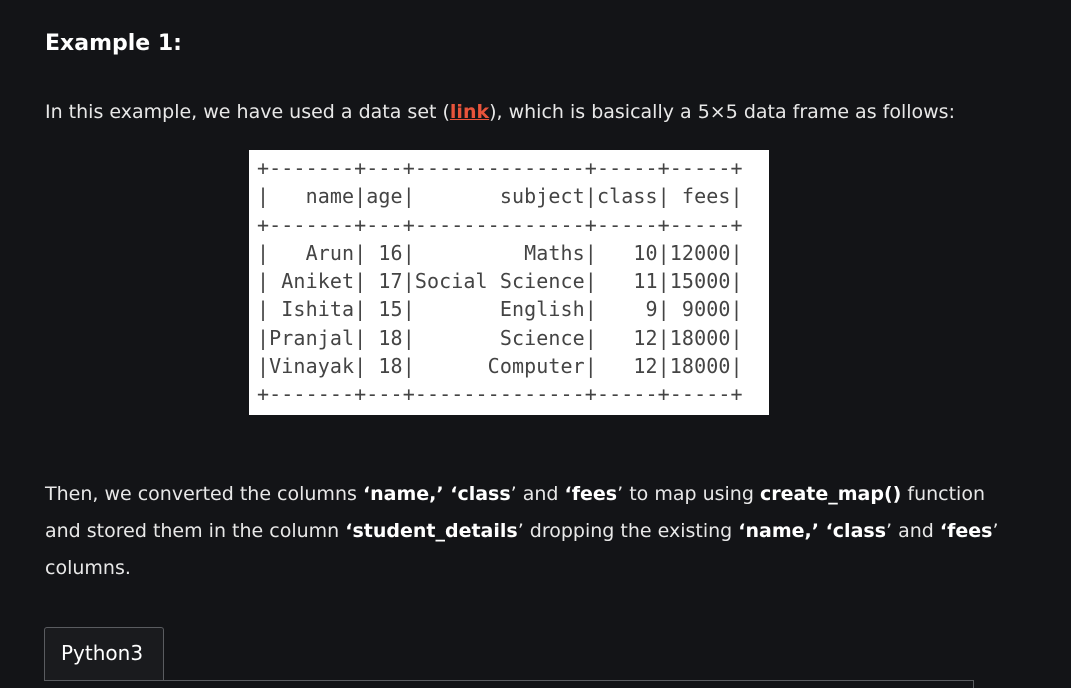 This screenshot has height=688, width=1071. Describe the element at coordinates (509, 684) in the screenshot. I see `code-block-frame` at that location.